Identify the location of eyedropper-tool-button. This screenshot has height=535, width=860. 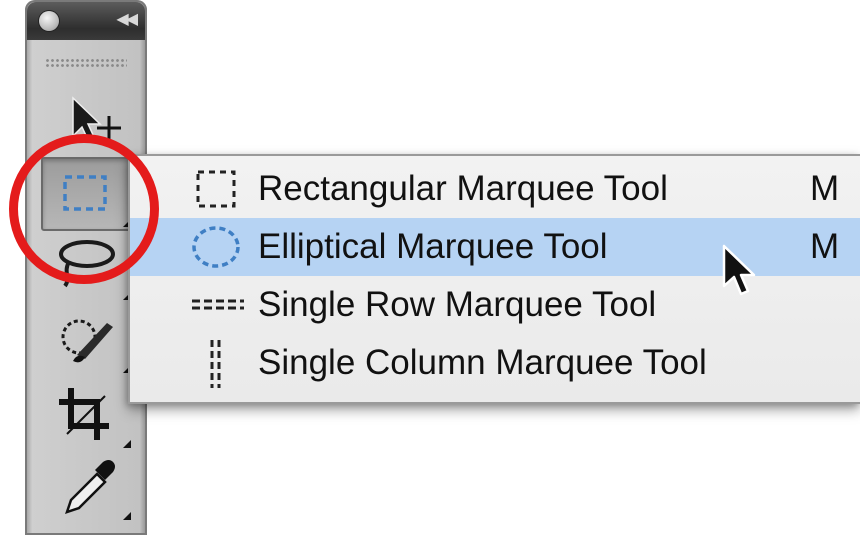
(87, 487).